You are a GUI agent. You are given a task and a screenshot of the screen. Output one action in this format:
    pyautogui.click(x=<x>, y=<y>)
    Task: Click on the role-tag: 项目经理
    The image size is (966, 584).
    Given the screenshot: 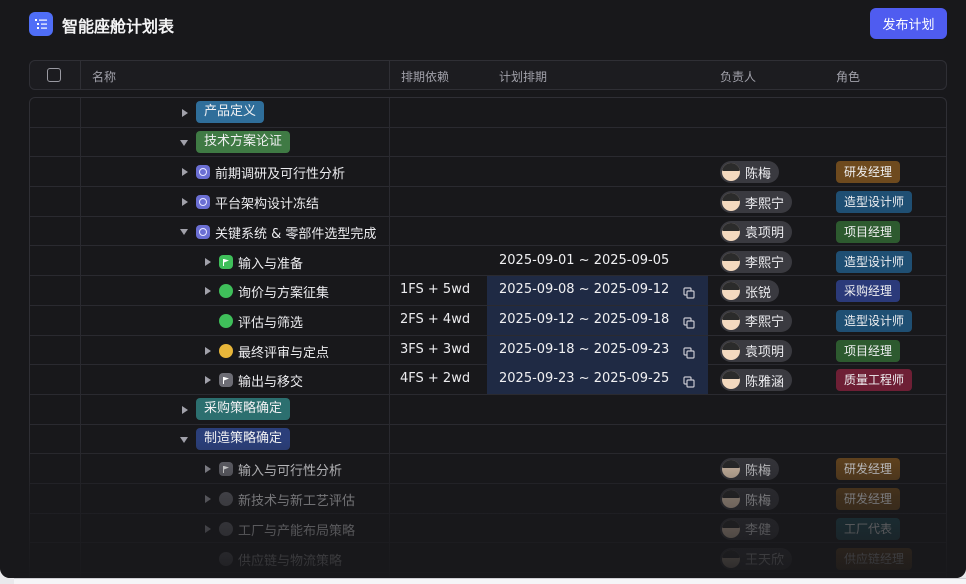 What is the action you would take?
    pyautogui.click(x=868, y=231)
    